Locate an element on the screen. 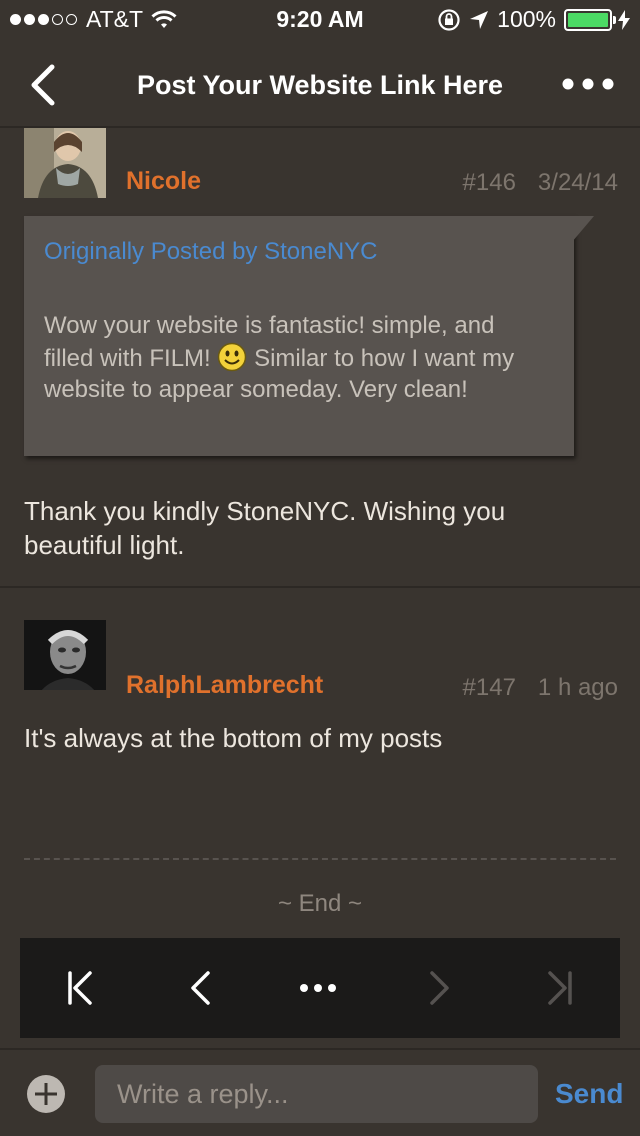  avatar-ralphlambrecht is located at coordinates (65, 655).